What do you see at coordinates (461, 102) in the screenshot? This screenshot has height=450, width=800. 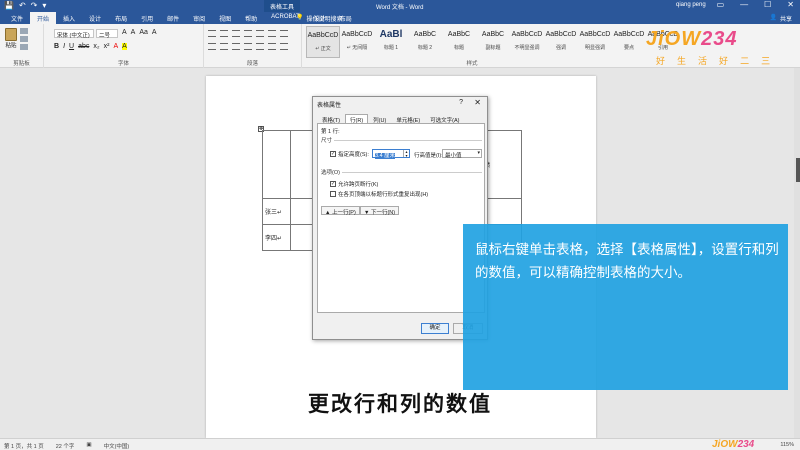 I see `help-button: ?` at bounding box center [461, 102].